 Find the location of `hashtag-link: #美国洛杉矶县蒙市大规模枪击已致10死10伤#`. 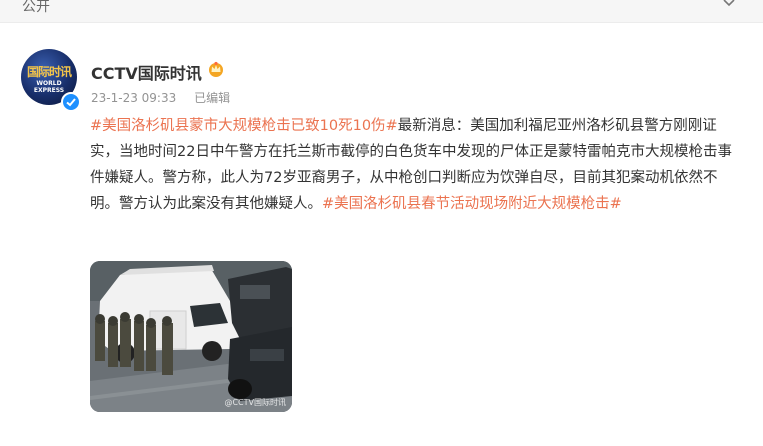

hashtag-link: #美国洛杉矶县蒙市大规模枪击已致10死10伤# is located at coordinates (244, 126).